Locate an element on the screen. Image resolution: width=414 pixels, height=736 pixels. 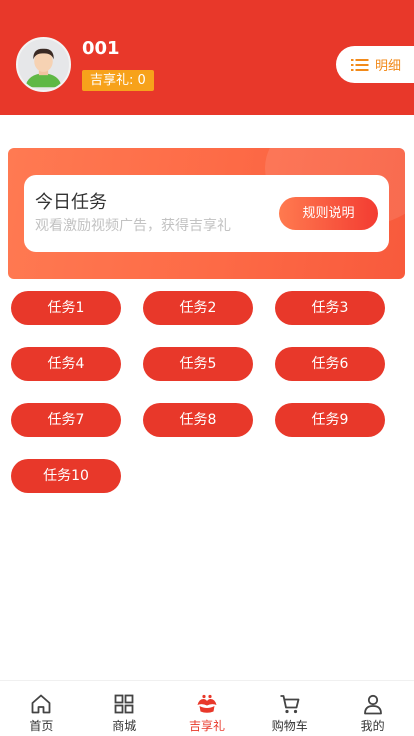
task-button-3: 任务3 is located at coordinates (330, 308).